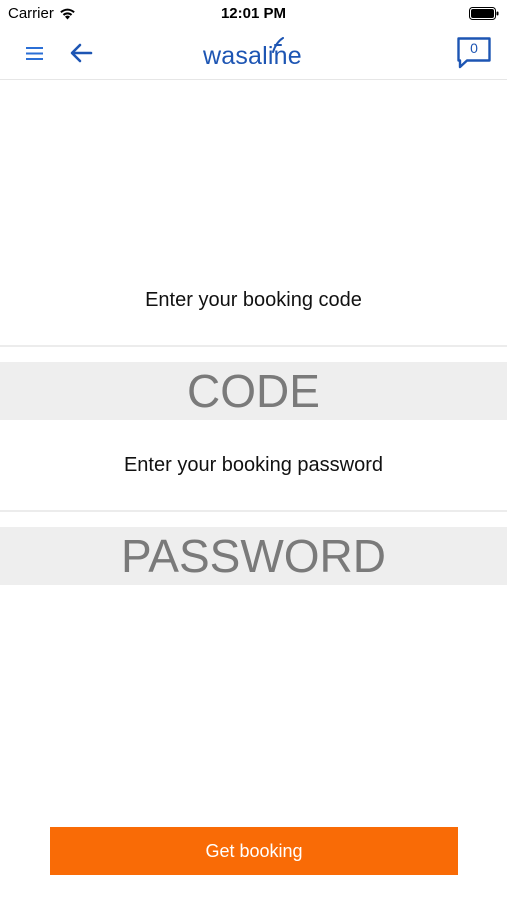 This screenshot has width=507, height=900. I want to click on booking-password-label: Enter your booking password, so click(253, 465).